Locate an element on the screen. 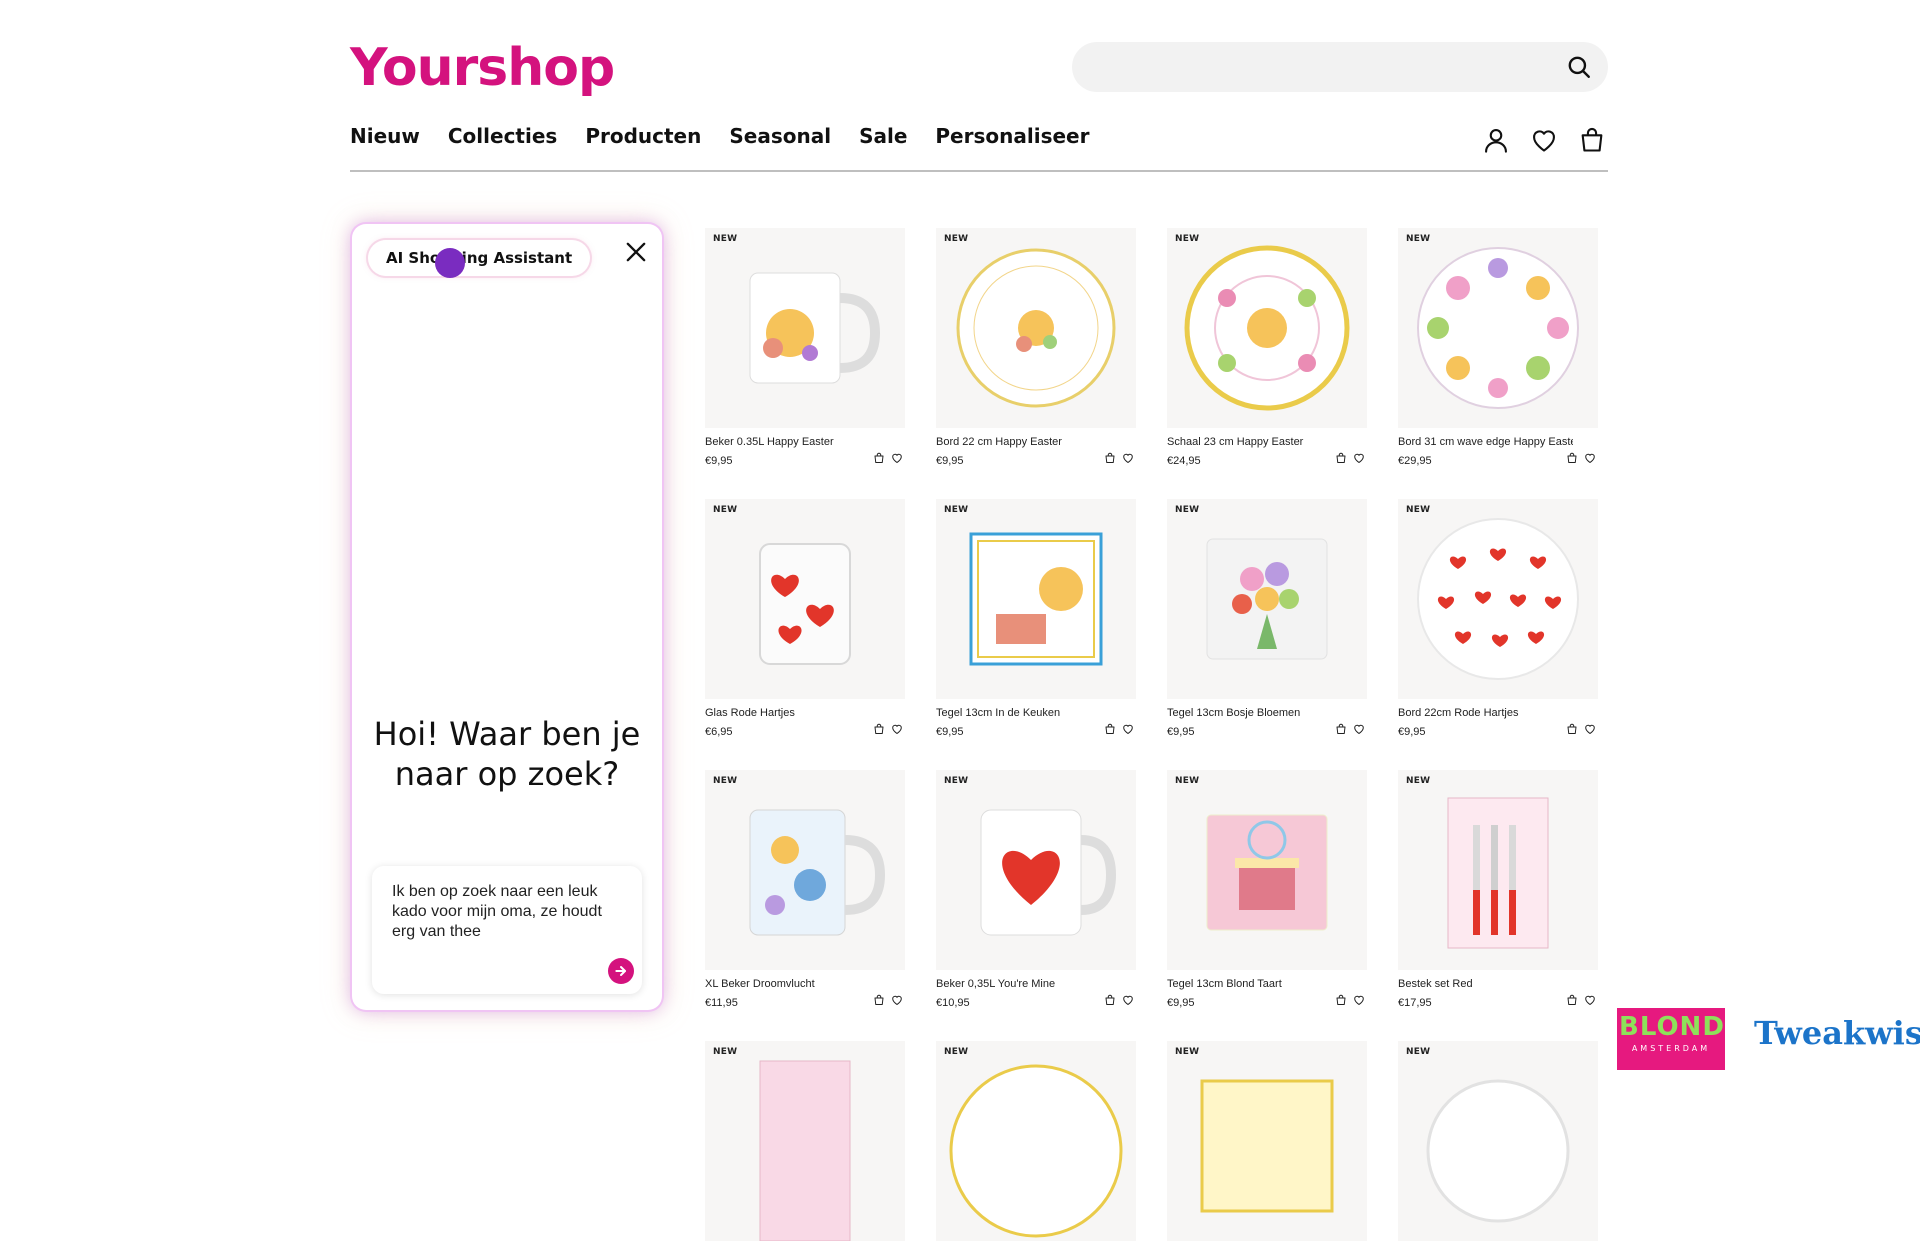 This screenshot has height=1241, width=1920. blond-amsterdam-logo: BLOND AMSTERDAM is located at coordinates (1671, 1039).